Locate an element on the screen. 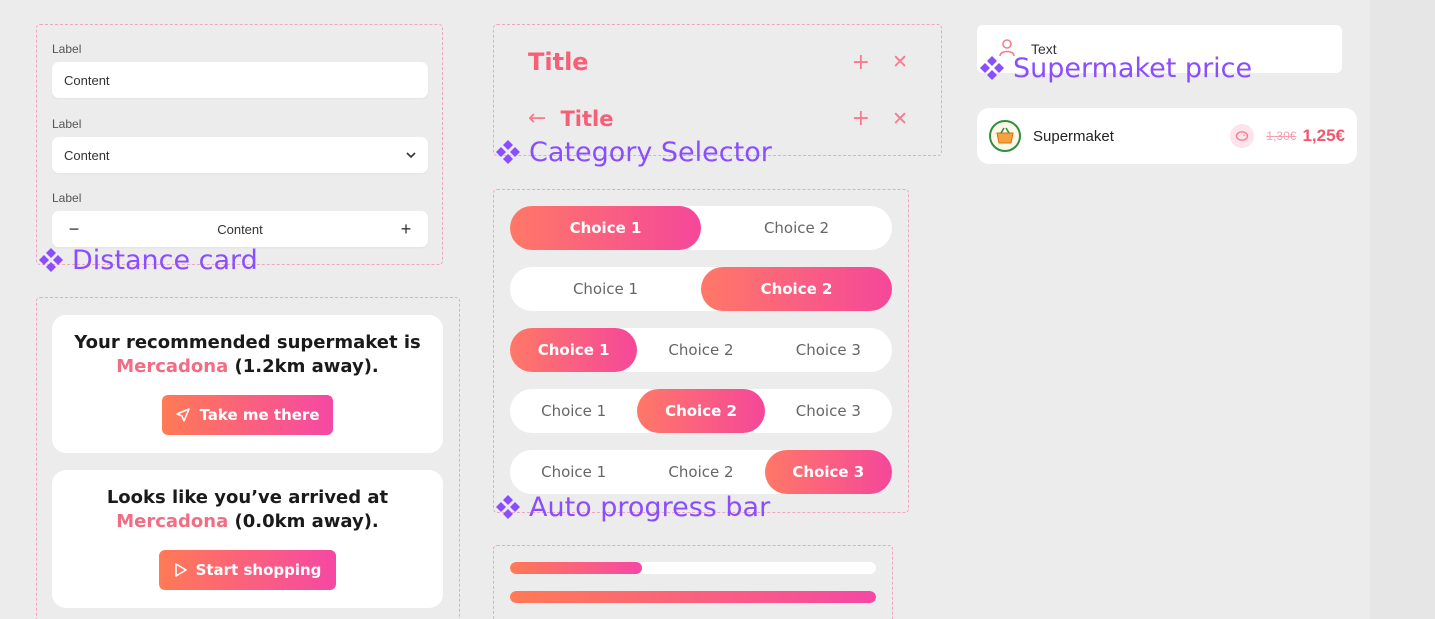  supermarket-price-label-text: Supermaket price is located at coordinates (1133, 68).